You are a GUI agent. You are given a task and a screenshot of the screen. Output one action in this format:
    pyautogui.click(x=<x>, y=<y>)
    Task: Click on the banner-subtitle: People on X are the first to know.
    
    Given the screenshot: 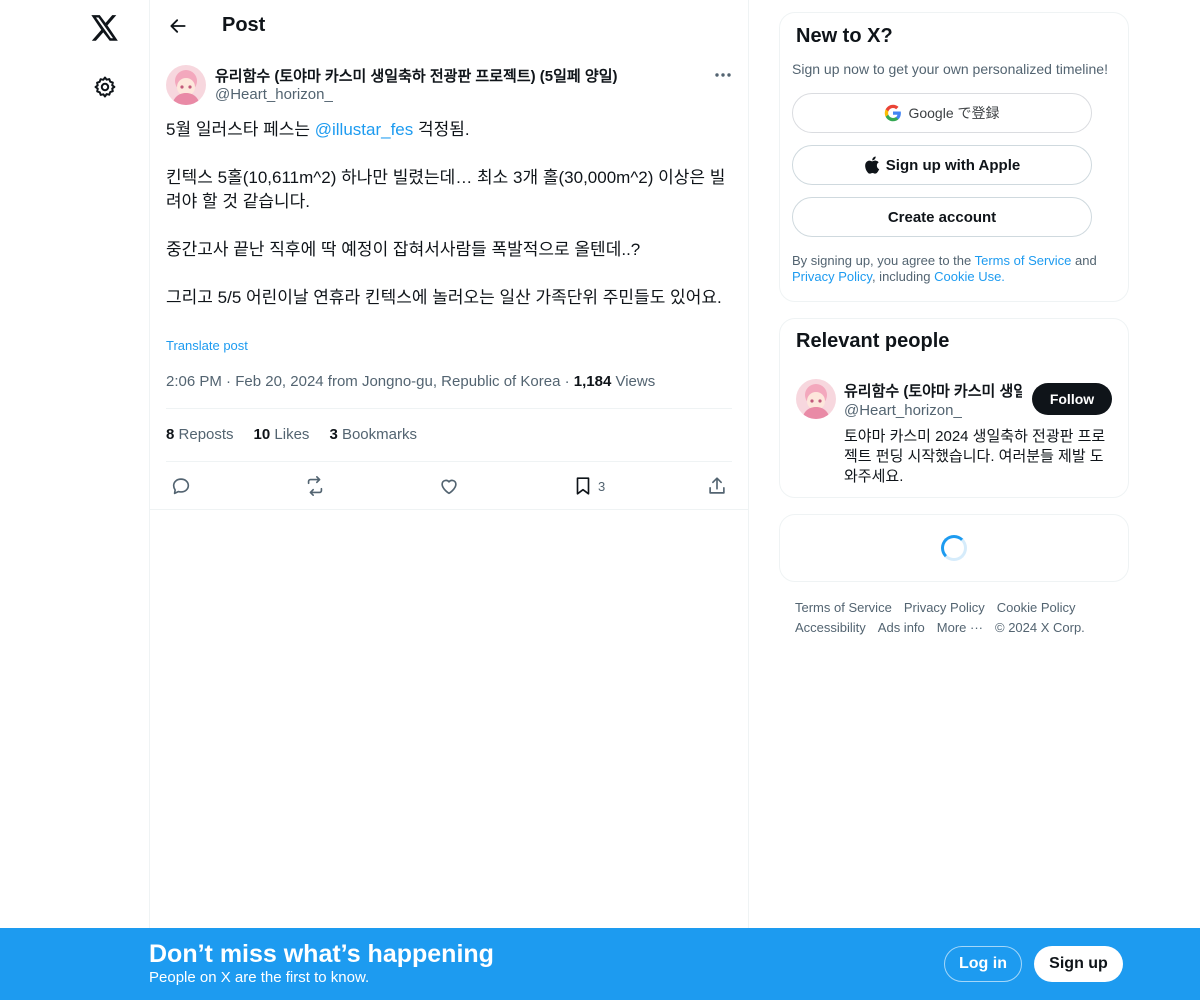 What is the action you would take?
    pyautogui.click(x=259, y=977)
    